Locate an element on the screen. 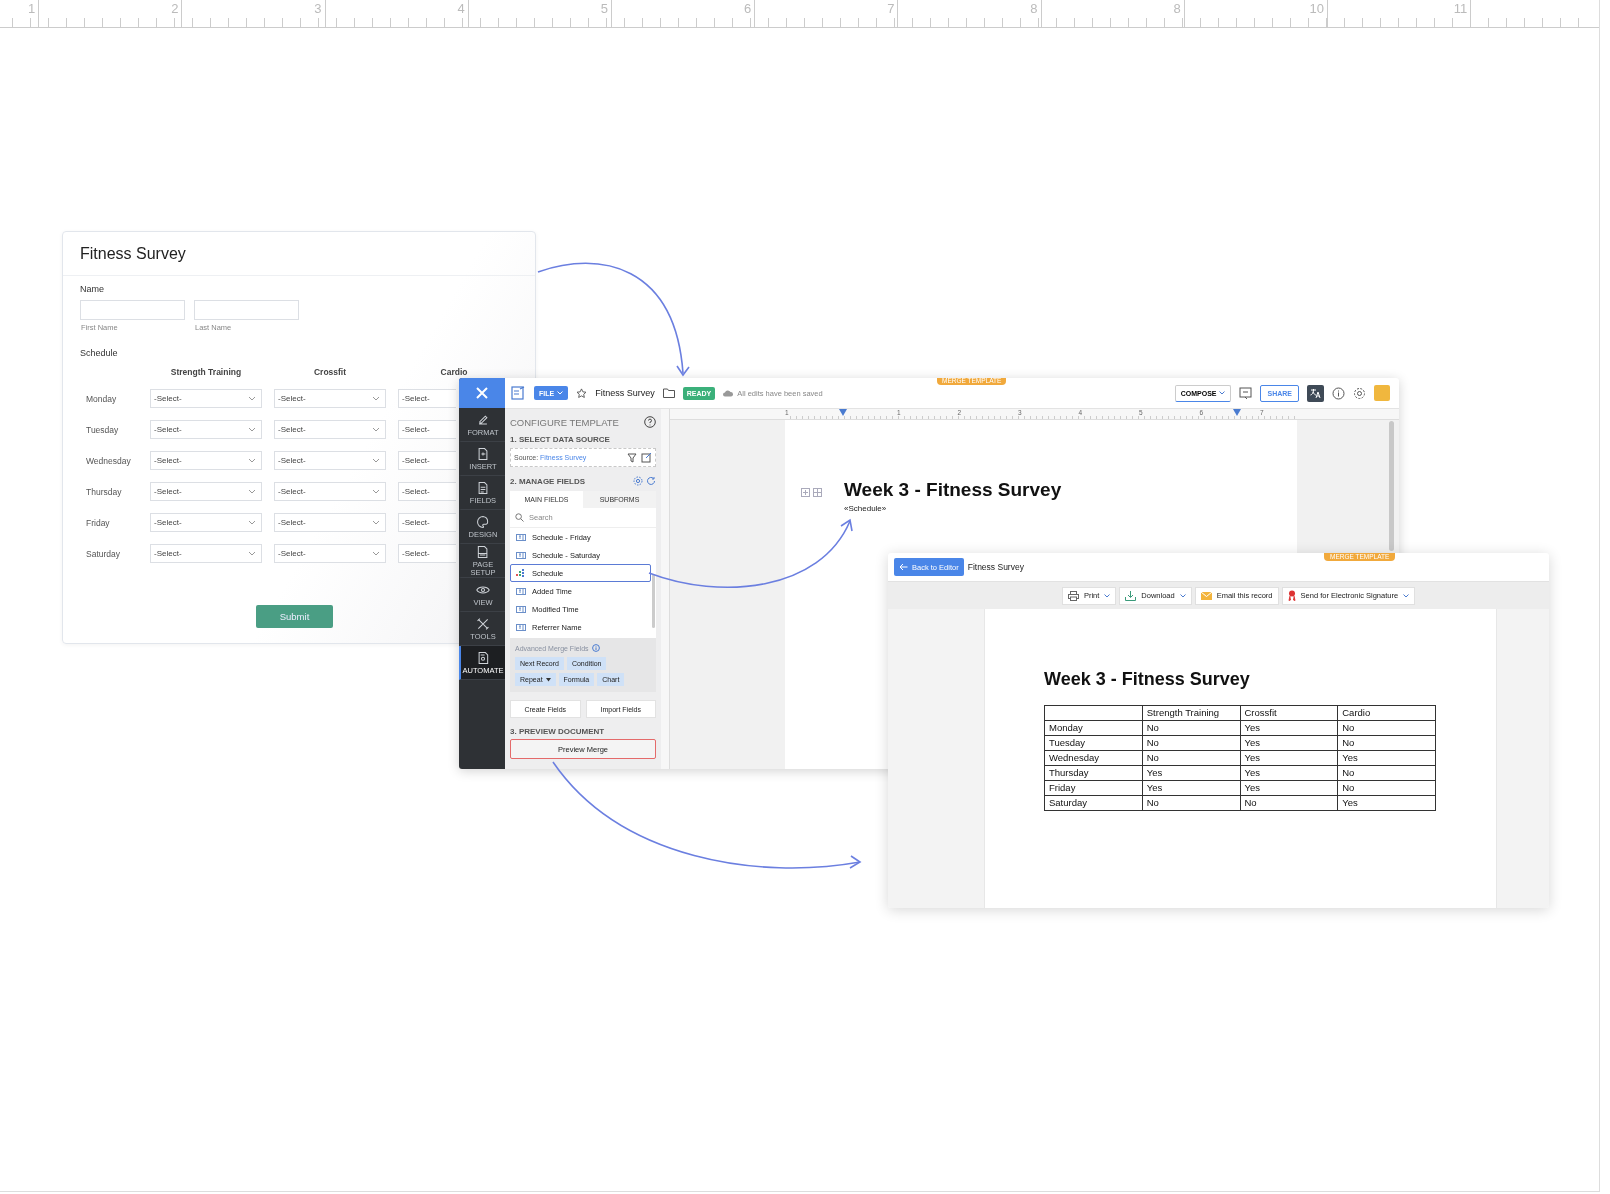  ruler-number: 4 is located at coordinates (461, 9).